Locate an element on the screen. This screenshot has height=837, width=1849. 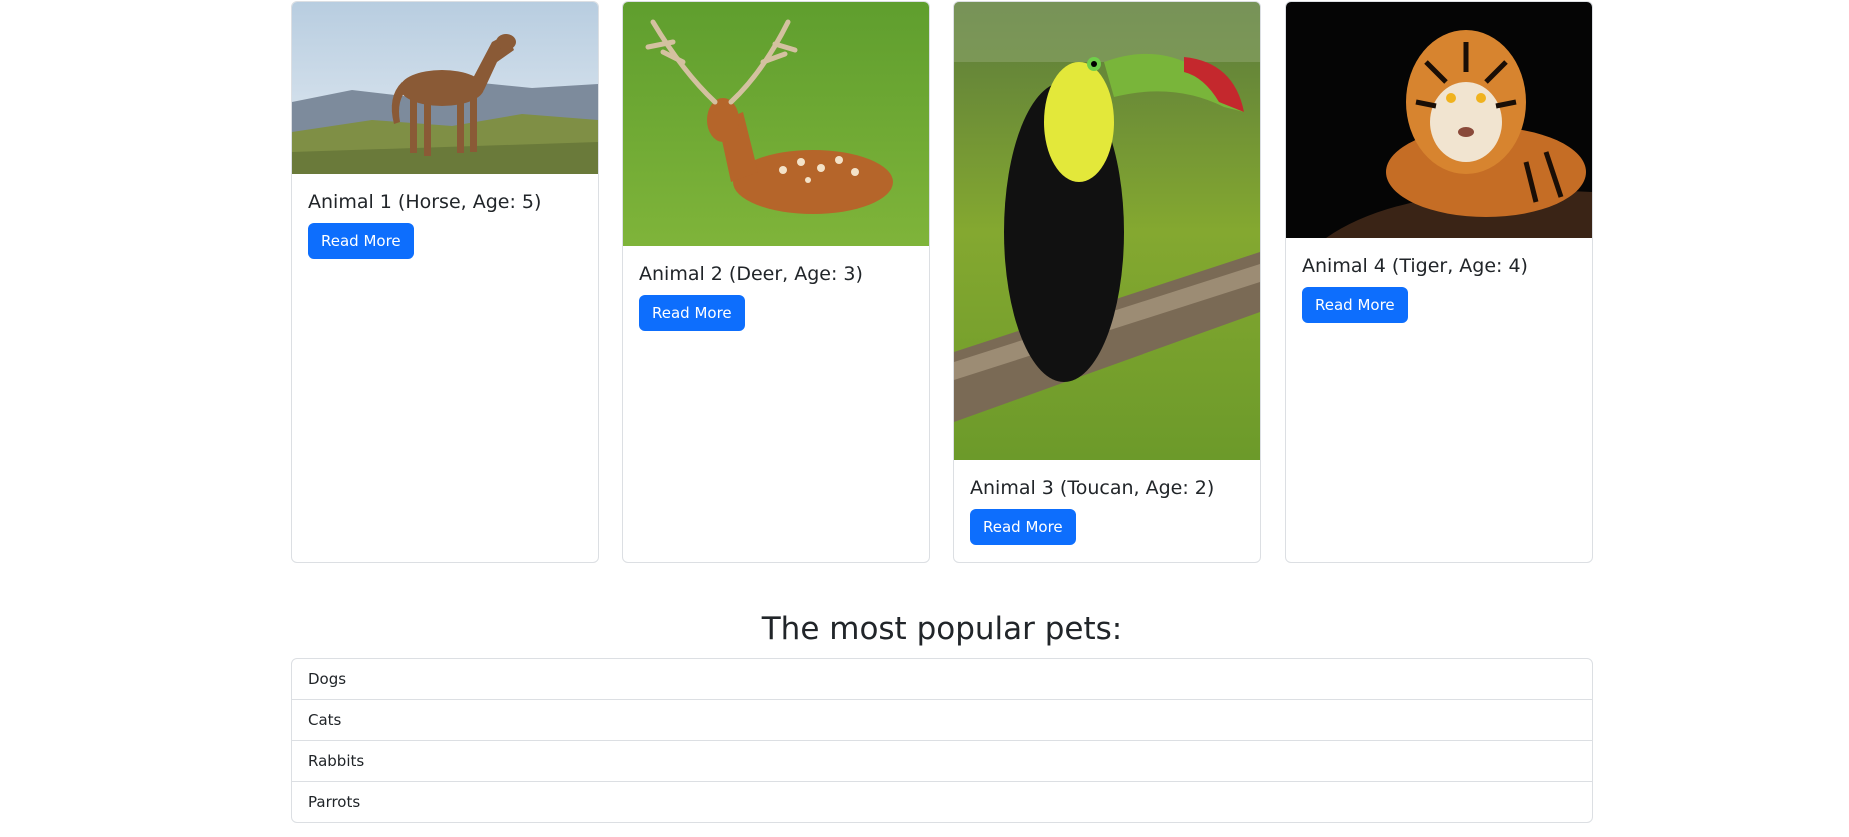
list-item: Parrots is located at coordinates (334, 802).